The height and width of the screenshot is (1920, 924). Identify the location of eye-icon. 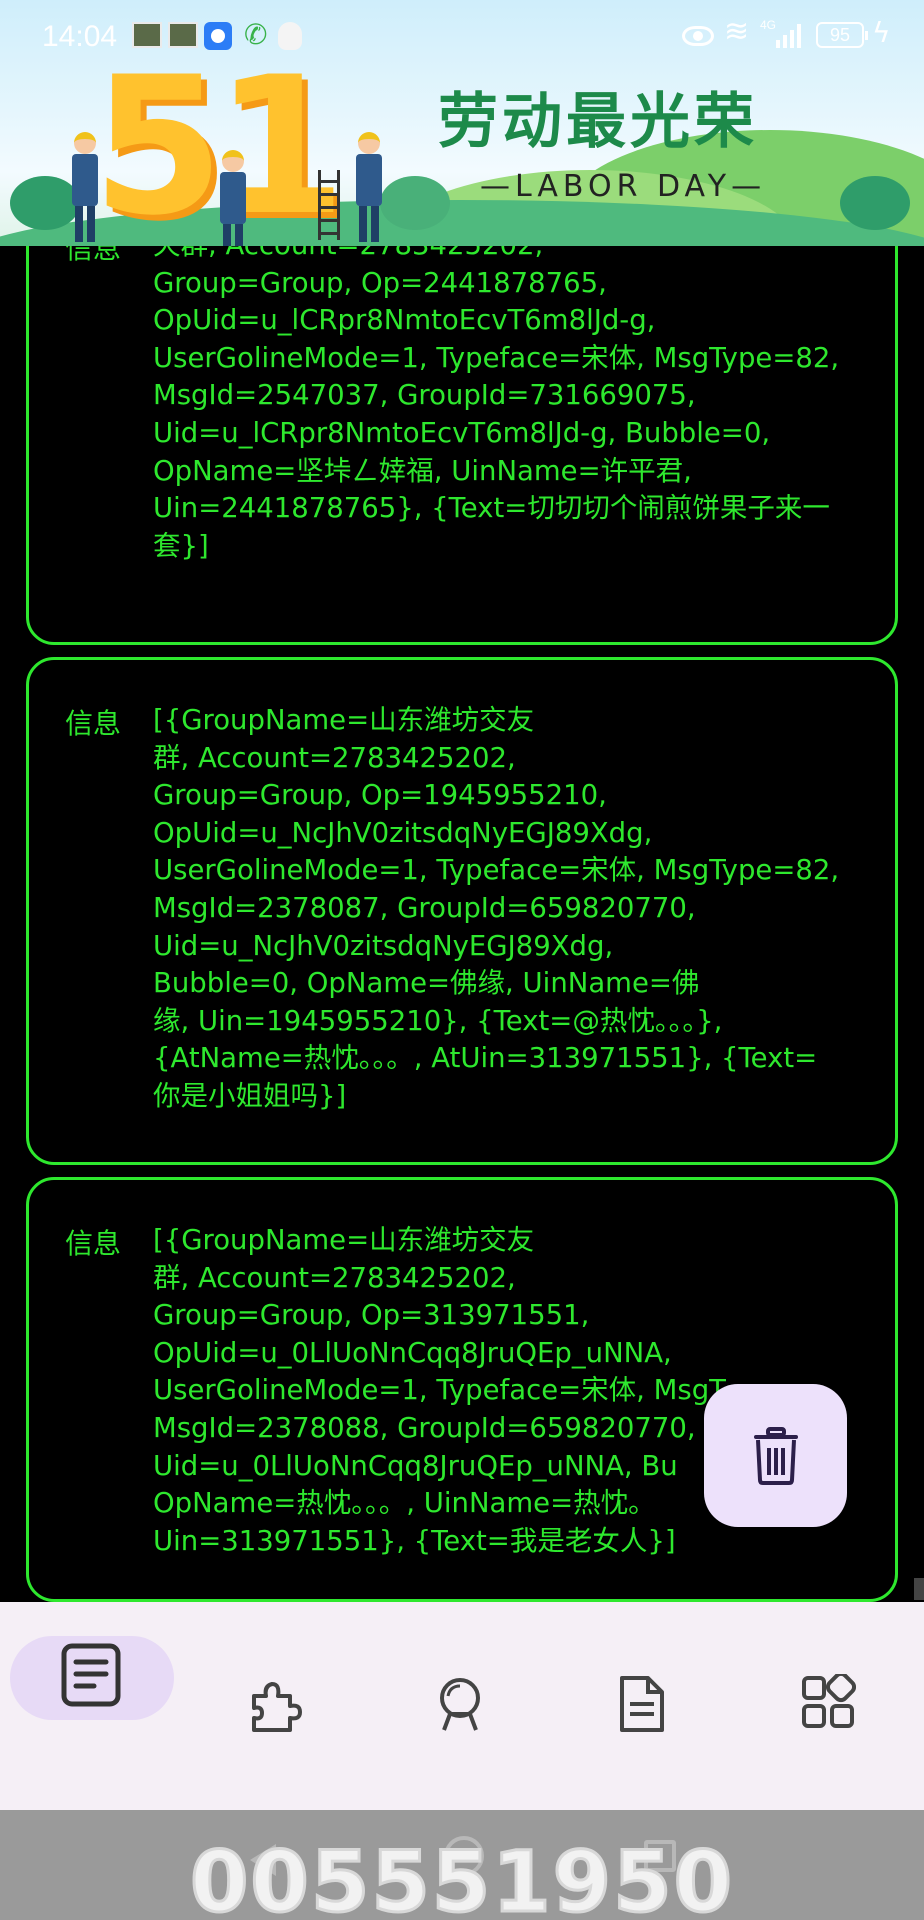
(698, 36).